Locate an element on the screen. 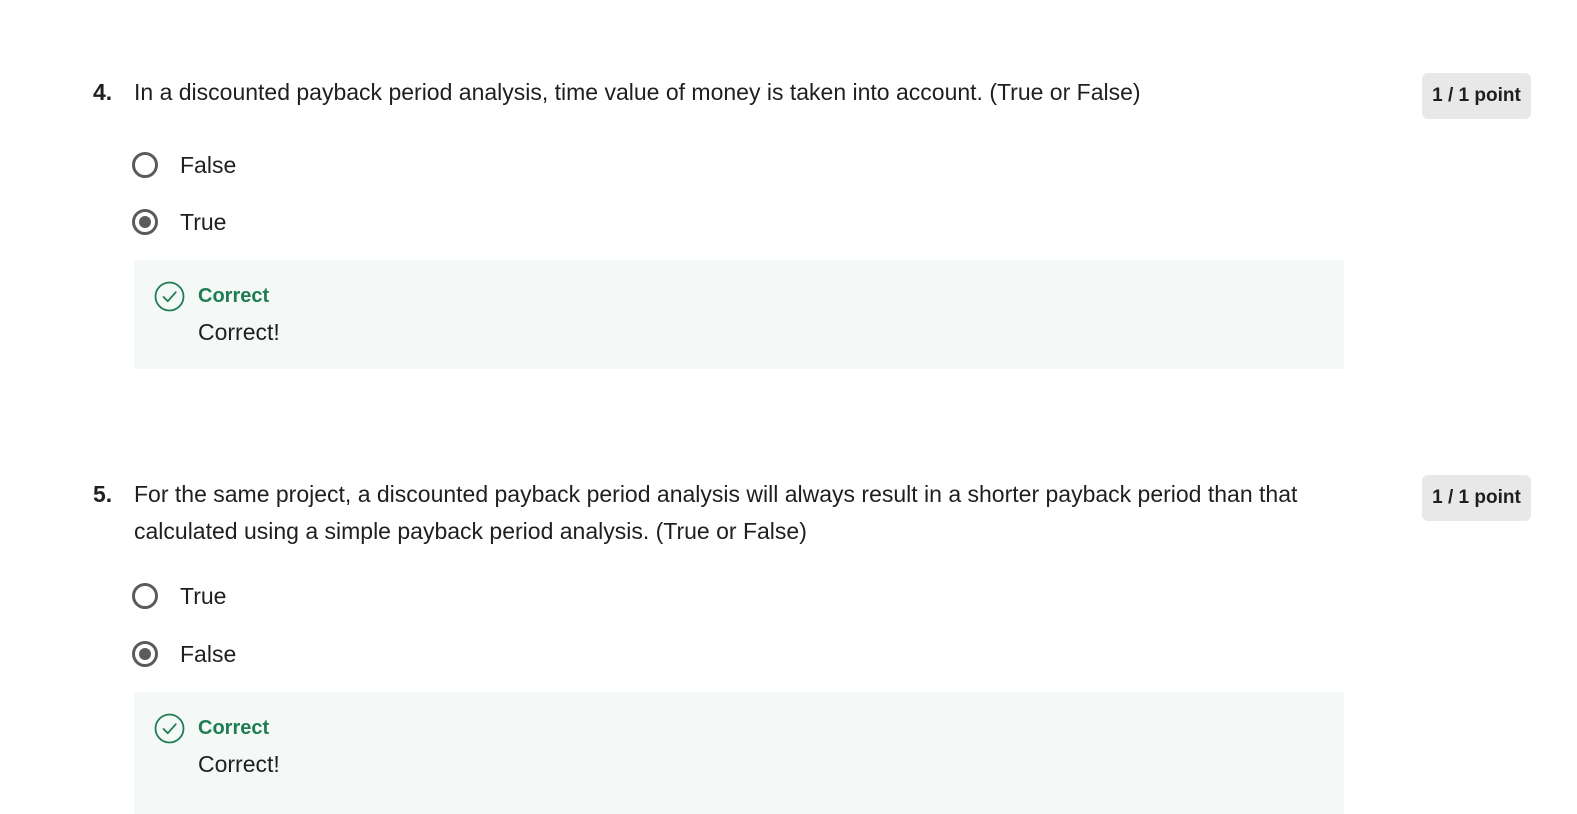  question-number: 5. is located at coordinates (103, 494).